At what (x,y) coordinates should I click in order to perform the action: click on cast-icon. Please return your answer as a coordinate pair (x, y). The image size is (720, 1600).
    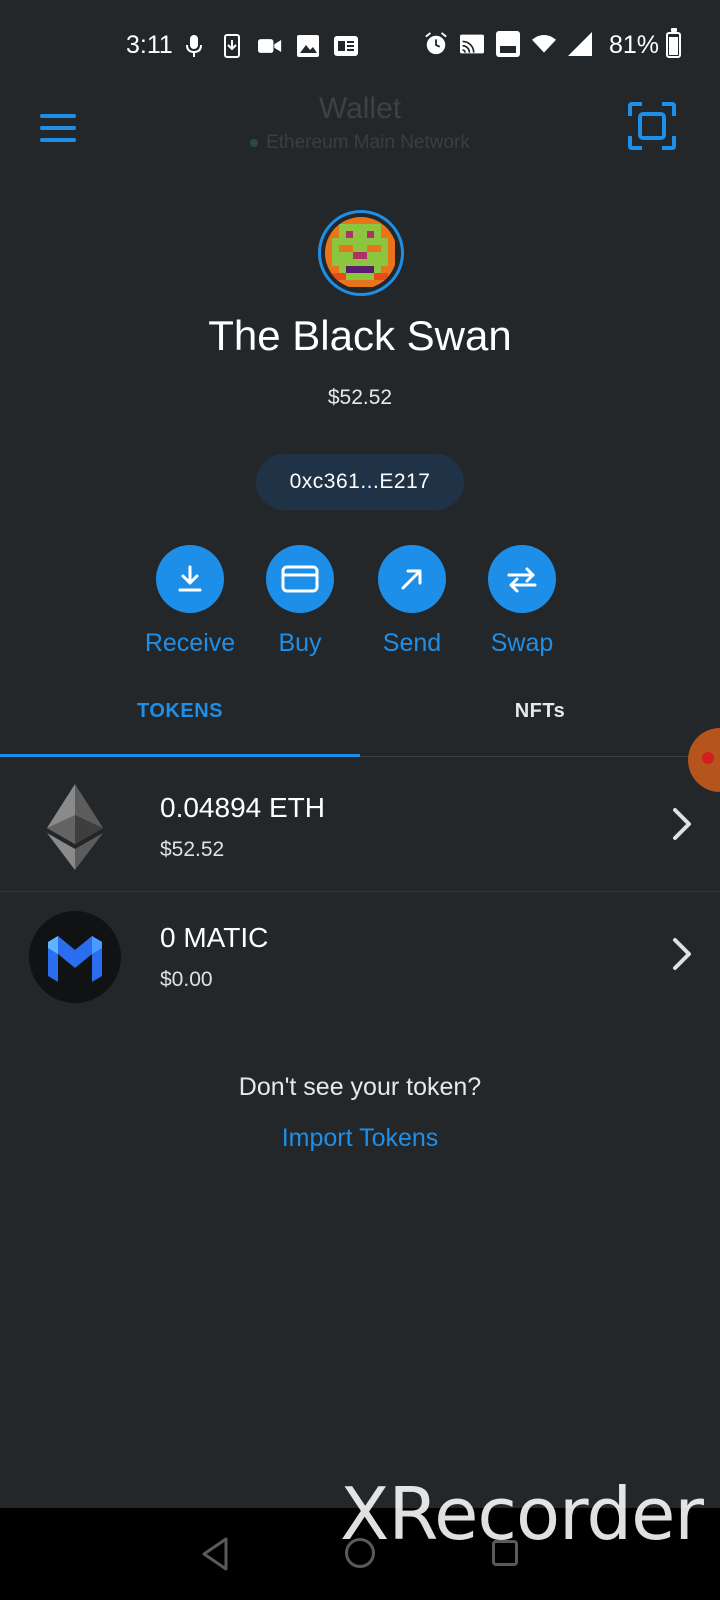
    Looking at the image, I should click on (472, 44).